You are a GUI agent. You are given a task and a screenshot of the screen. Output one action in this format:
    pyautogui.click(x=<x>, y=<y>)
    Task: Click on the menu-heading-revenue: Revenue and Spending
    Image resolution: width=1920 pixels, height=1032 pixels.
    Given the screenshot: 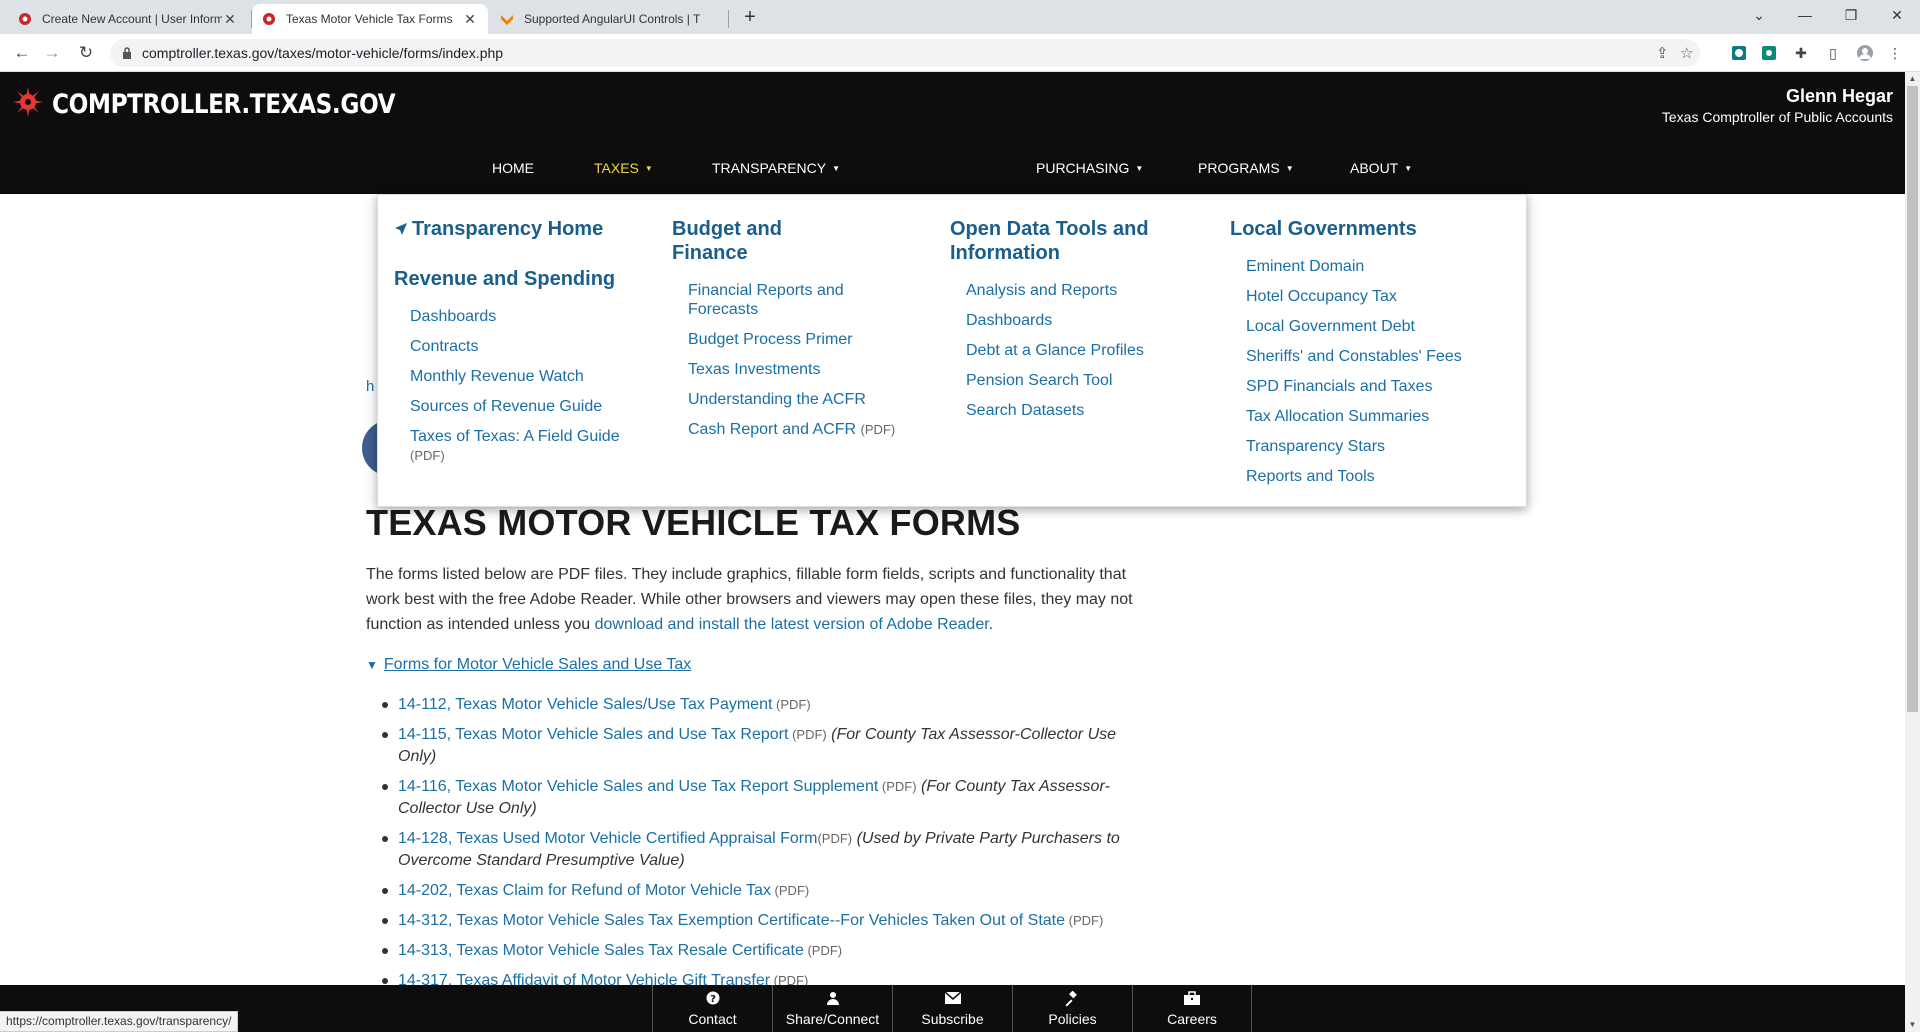 What is the action you would take?
    pyautogui.click(x=524, y=279)
    